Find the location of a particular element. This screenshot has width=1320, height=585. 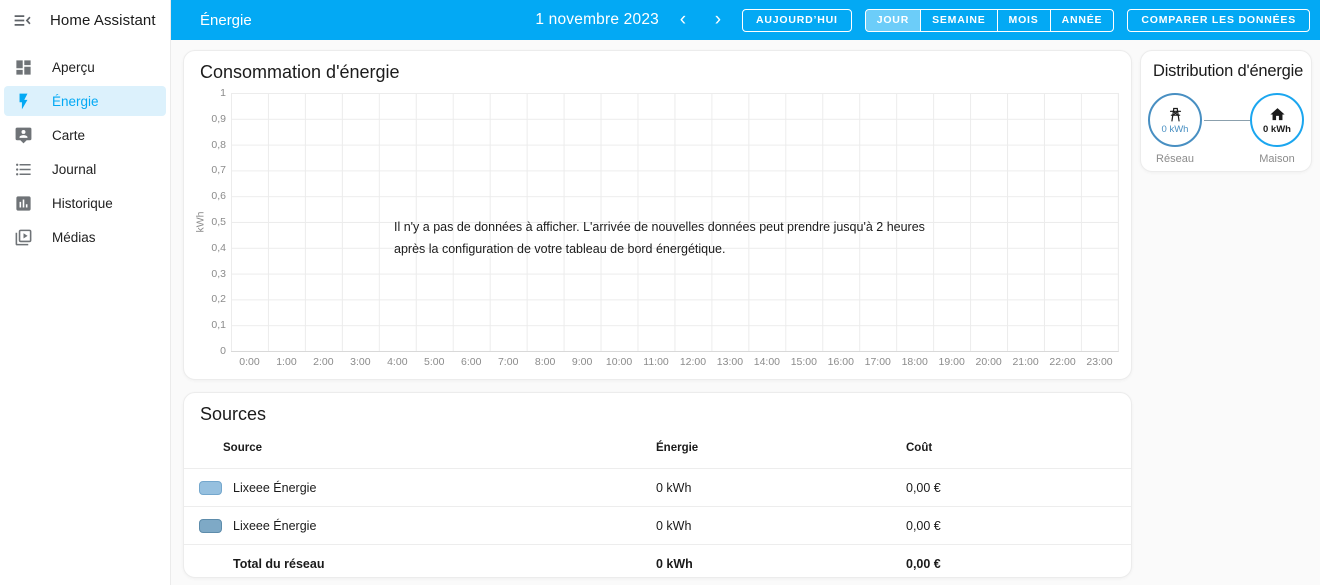

flash-icon is located at coordinates (23, 101).